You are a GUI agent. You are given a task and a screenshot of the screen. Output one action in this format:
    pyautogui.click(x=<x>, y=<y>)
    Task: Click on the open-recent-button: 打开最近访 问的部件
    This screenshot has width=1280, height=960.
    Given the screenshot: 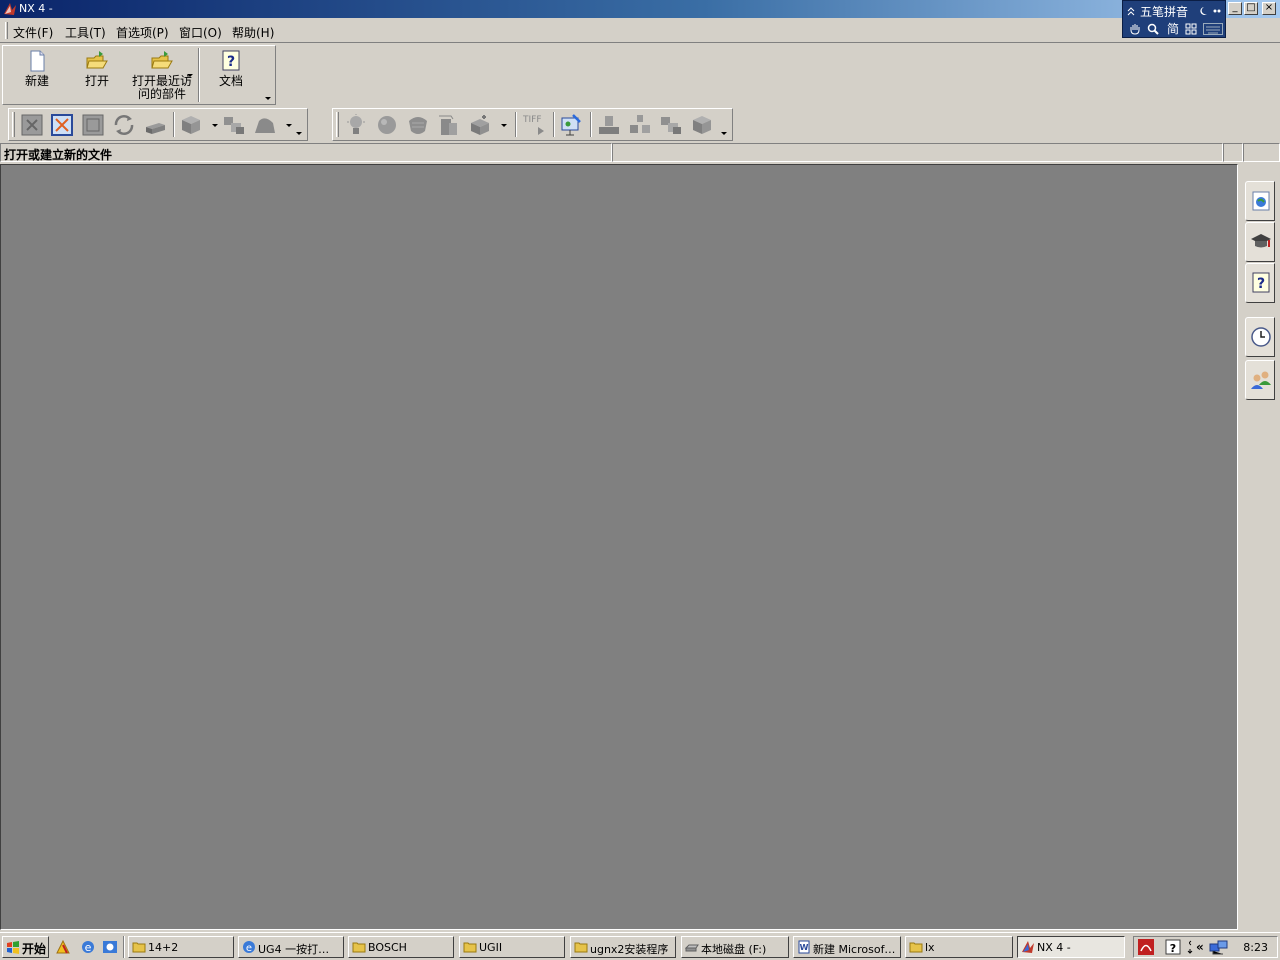 What is the action you would take?
    pyautogui.click(x=162, y=74)
    